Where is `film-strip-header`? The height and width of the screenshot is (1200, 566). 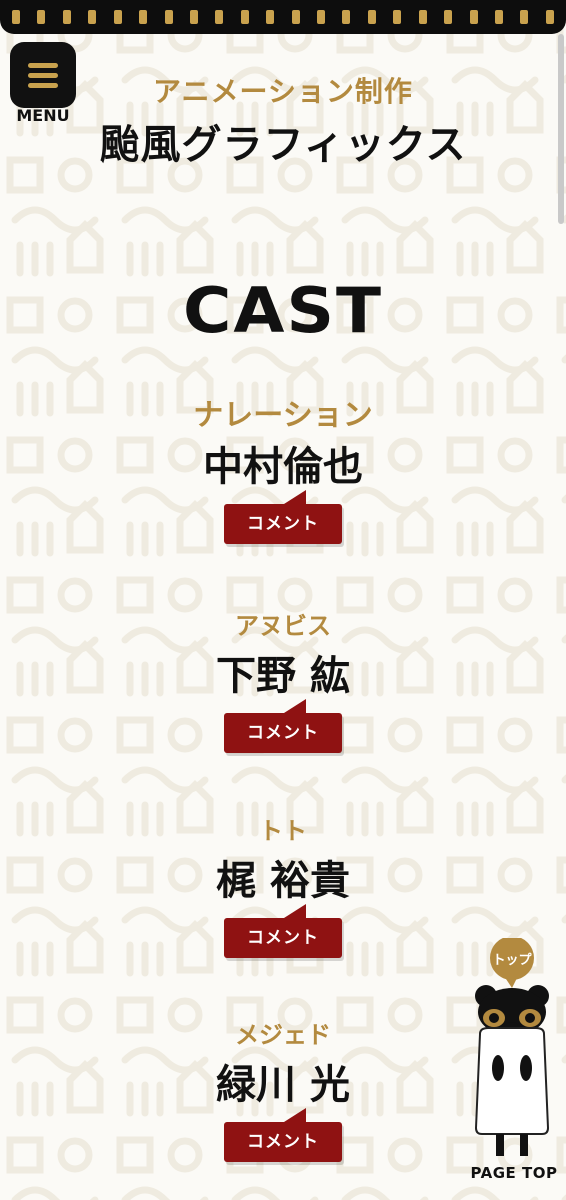 film-strip-header is located at coordinates (283, 17).